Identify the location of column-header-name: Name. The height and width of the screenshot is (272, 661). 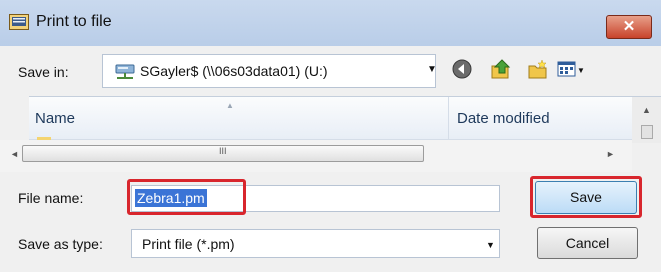
(55, 118).